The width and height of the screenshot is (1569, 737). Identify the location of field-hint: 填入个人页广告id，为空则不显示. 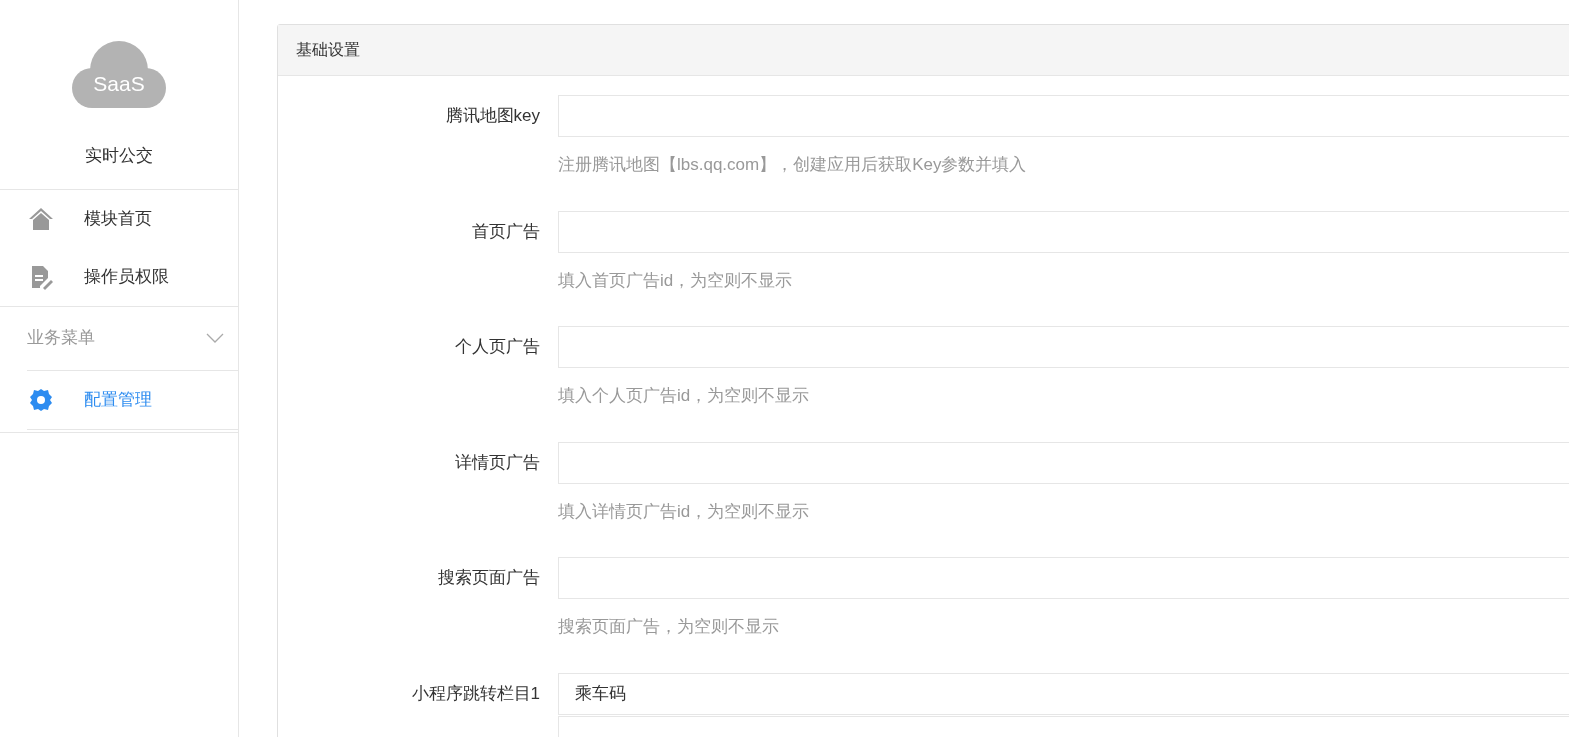
(684, 396).